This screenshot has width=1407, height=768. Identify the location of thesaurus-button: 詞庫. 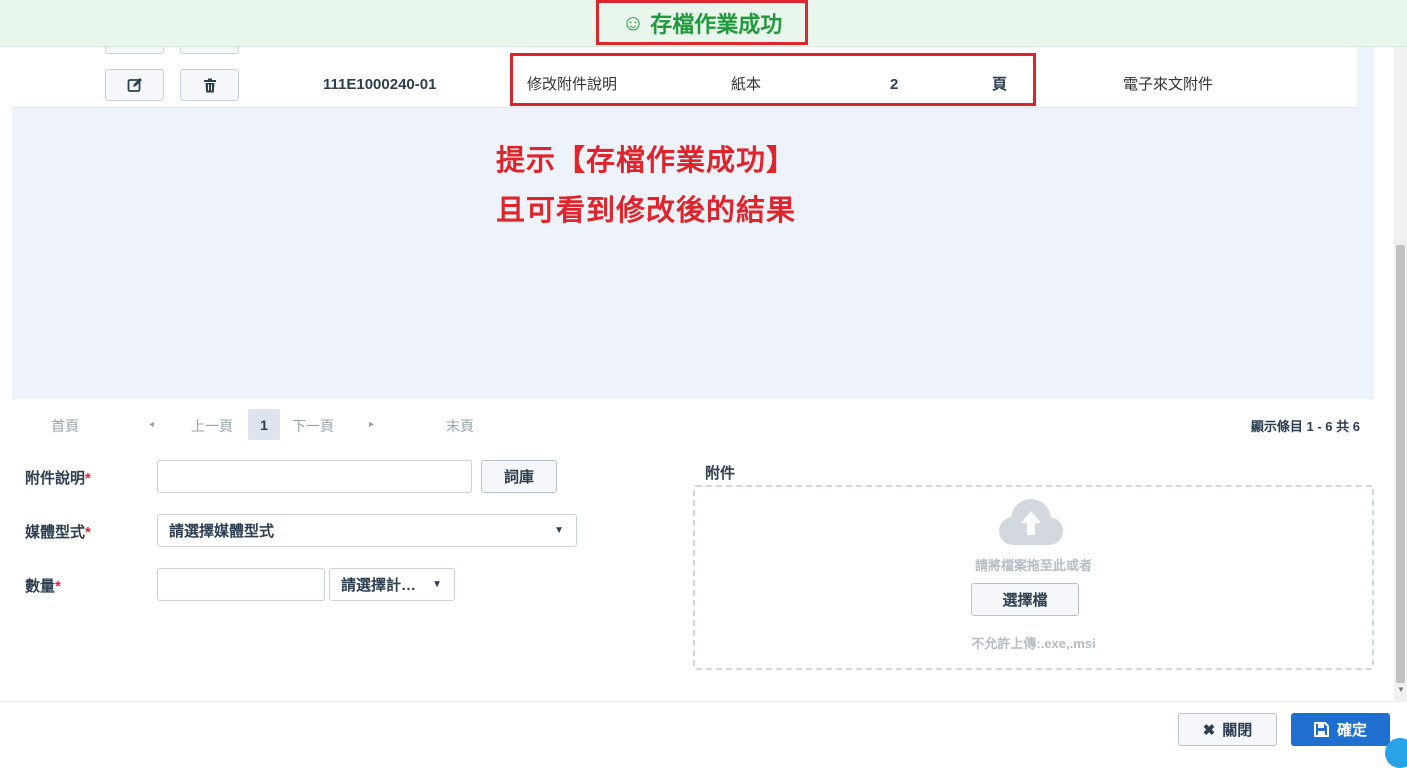
(519, 476).